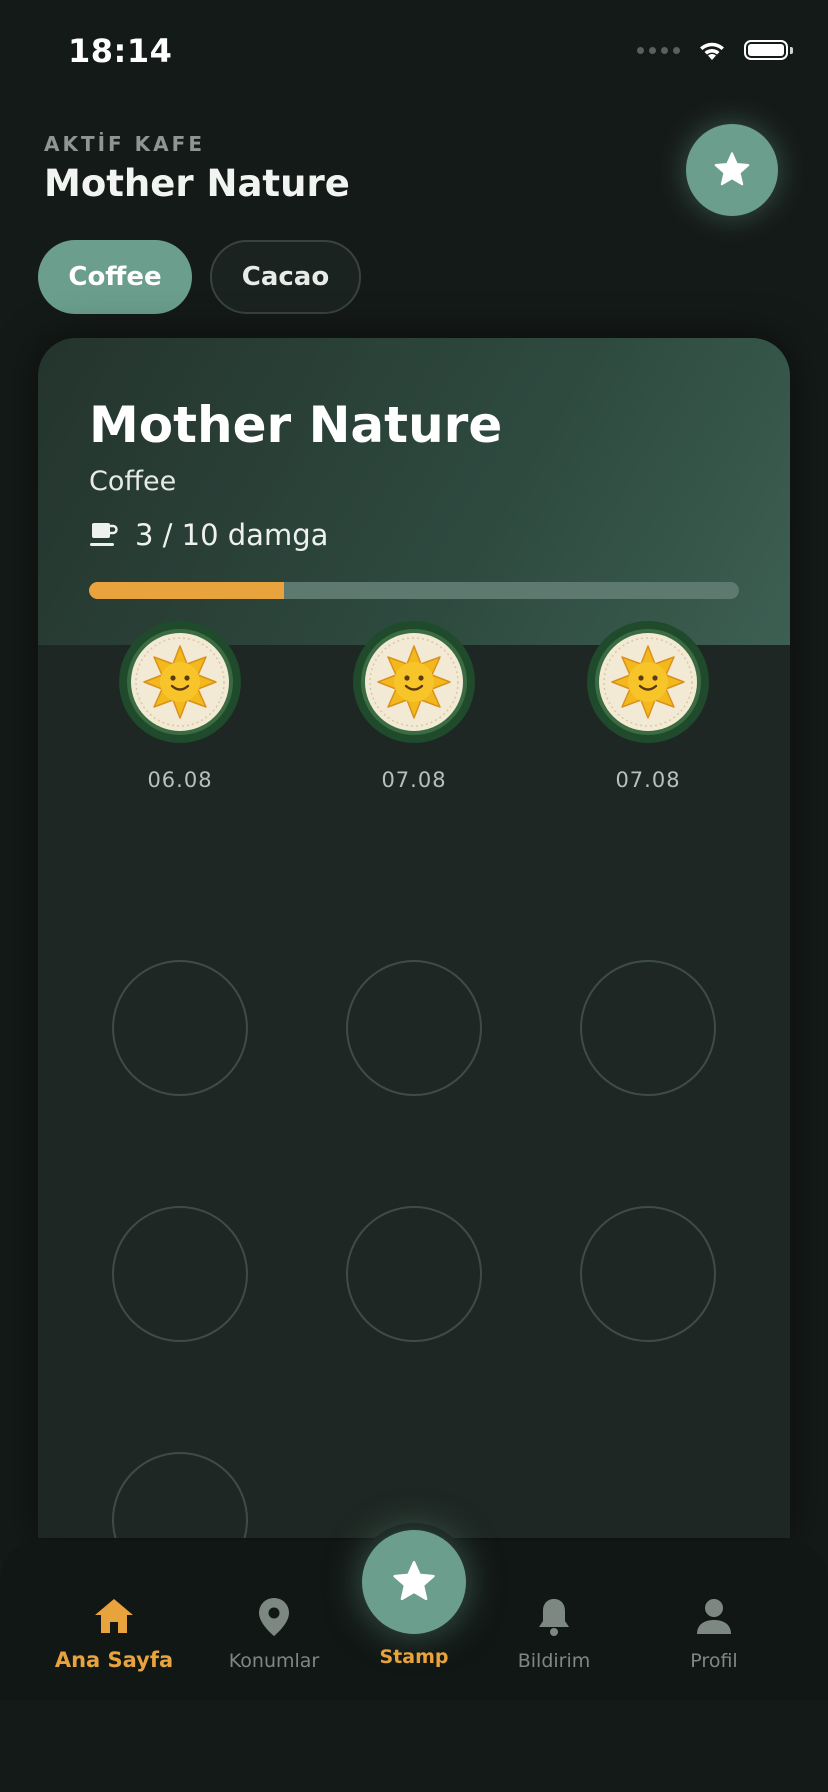 Image resolution: width=828 pixels, height=1792 pixels. I want to click on coffee-cup-icon, so click(104, 534).